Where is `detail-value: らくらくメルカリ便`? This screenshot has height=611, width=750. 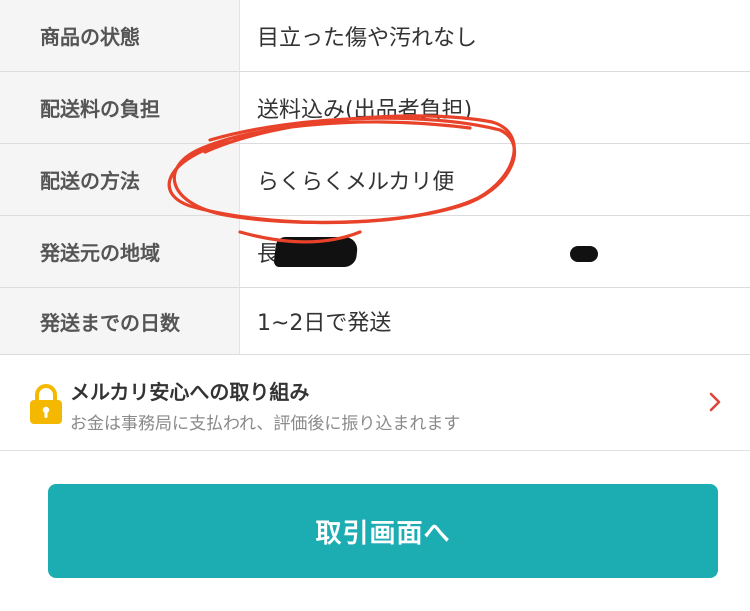
detail-value: らくらくメルカリ便 is located at coordinates (356, 182).